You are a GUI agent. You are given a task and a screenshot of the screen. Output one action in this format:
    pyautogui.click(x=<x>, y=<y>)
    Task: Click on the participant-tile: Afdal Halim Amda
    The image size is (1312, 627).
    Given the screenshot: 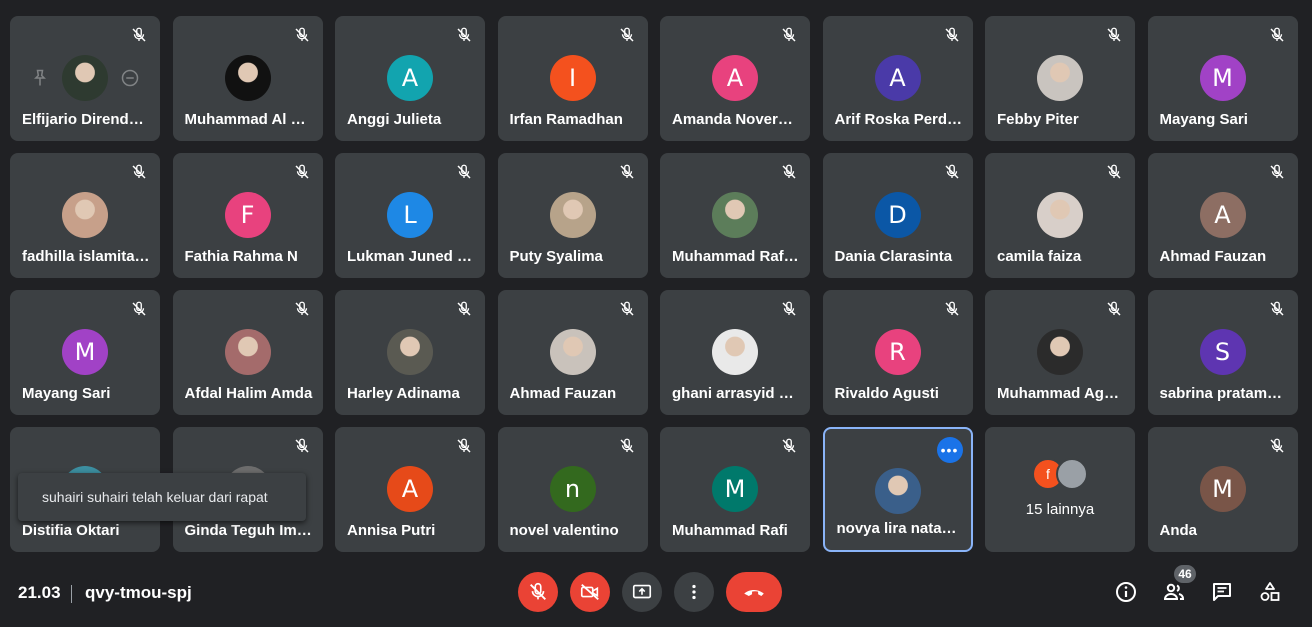 What is the action you would take?
    pyautogui.click(x=247, y=352)
    